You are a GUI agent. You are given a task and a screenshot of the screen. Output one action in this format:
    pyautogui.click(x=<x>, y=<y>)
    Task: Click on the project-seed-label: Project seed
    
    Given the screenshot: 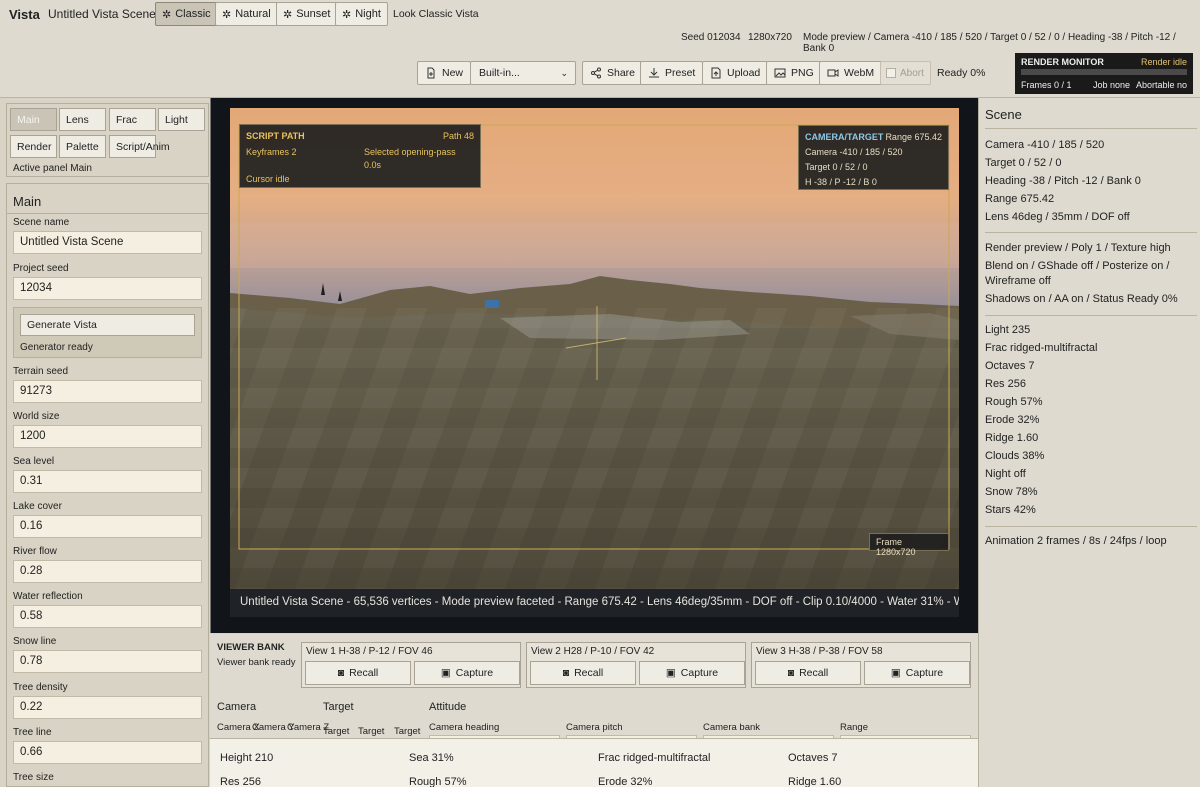 What is the action you would take?
    pyautogui.click(x=41, y=268)
    